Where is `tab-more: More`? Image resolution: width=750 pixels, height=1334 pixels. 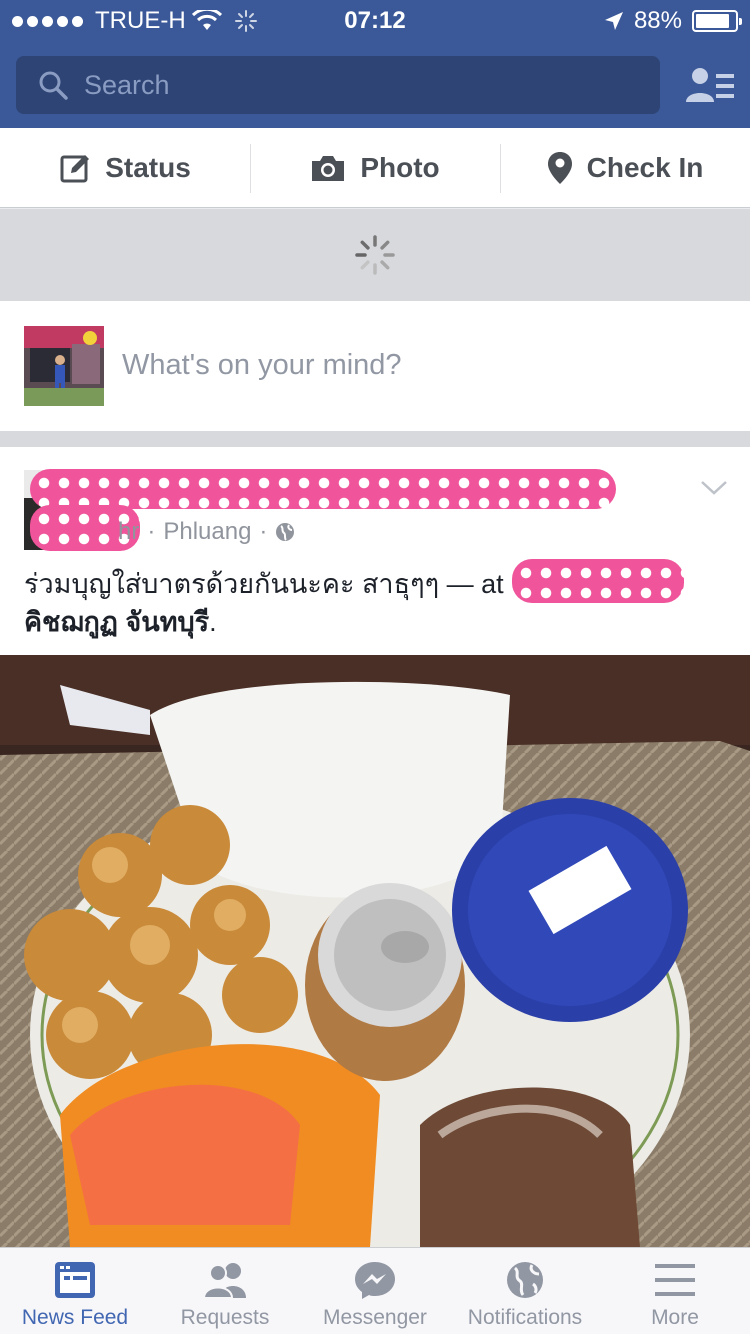 tab-more: More is located at coordinates (675, 1291).